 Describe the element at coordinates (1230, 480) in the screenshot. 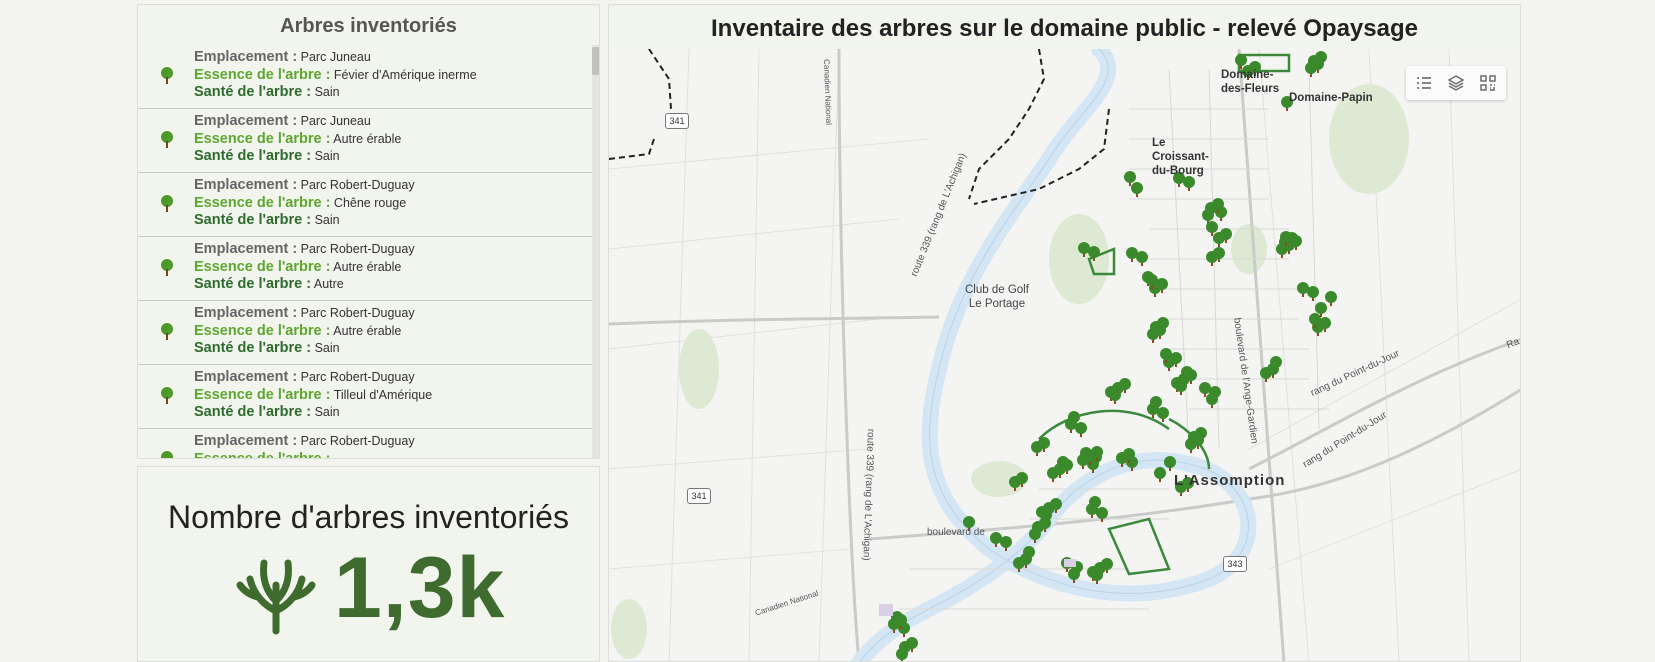

I see `map-label-assomption: L'Assomption` at that location.